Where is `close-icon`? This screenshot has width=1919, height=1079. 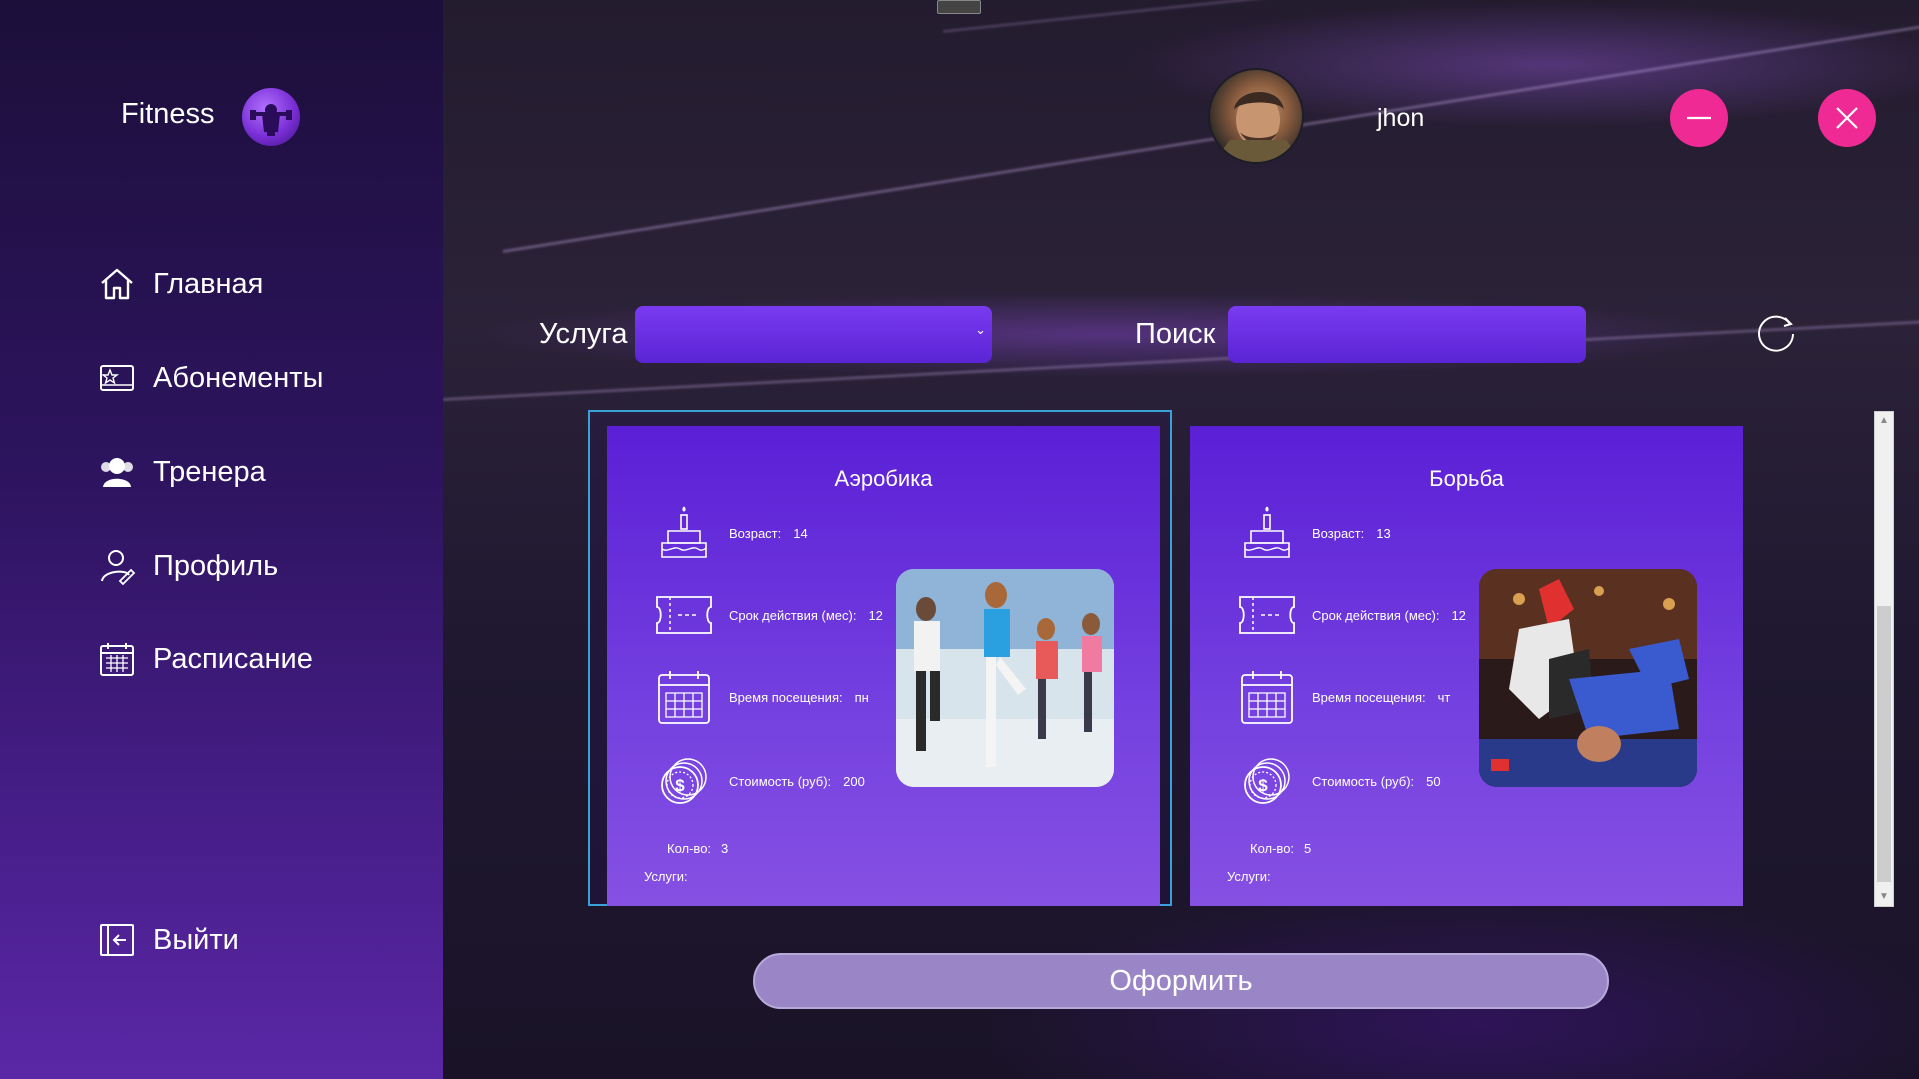 close-icon is located at coordinates (1847, 118).